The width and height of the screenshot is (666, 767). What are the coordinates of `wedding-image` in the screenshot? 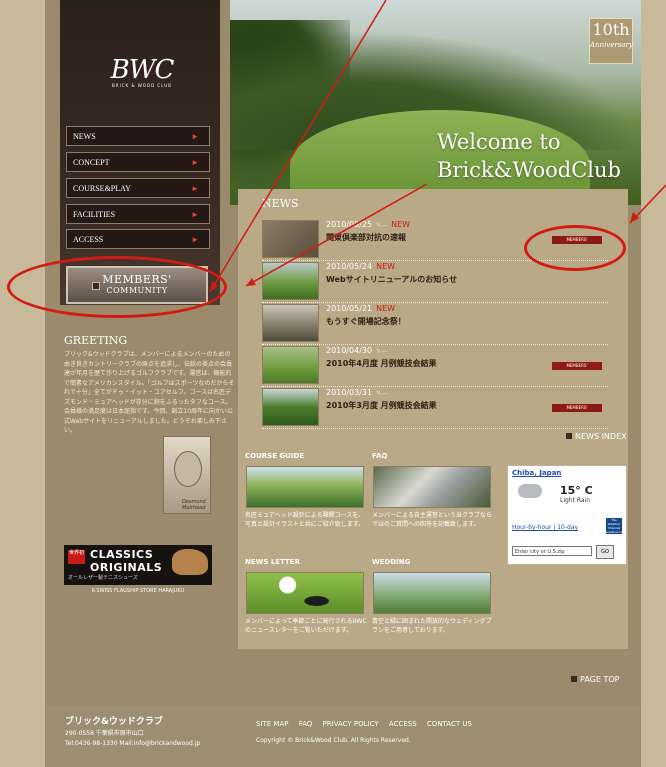 It's located at (432, 593).